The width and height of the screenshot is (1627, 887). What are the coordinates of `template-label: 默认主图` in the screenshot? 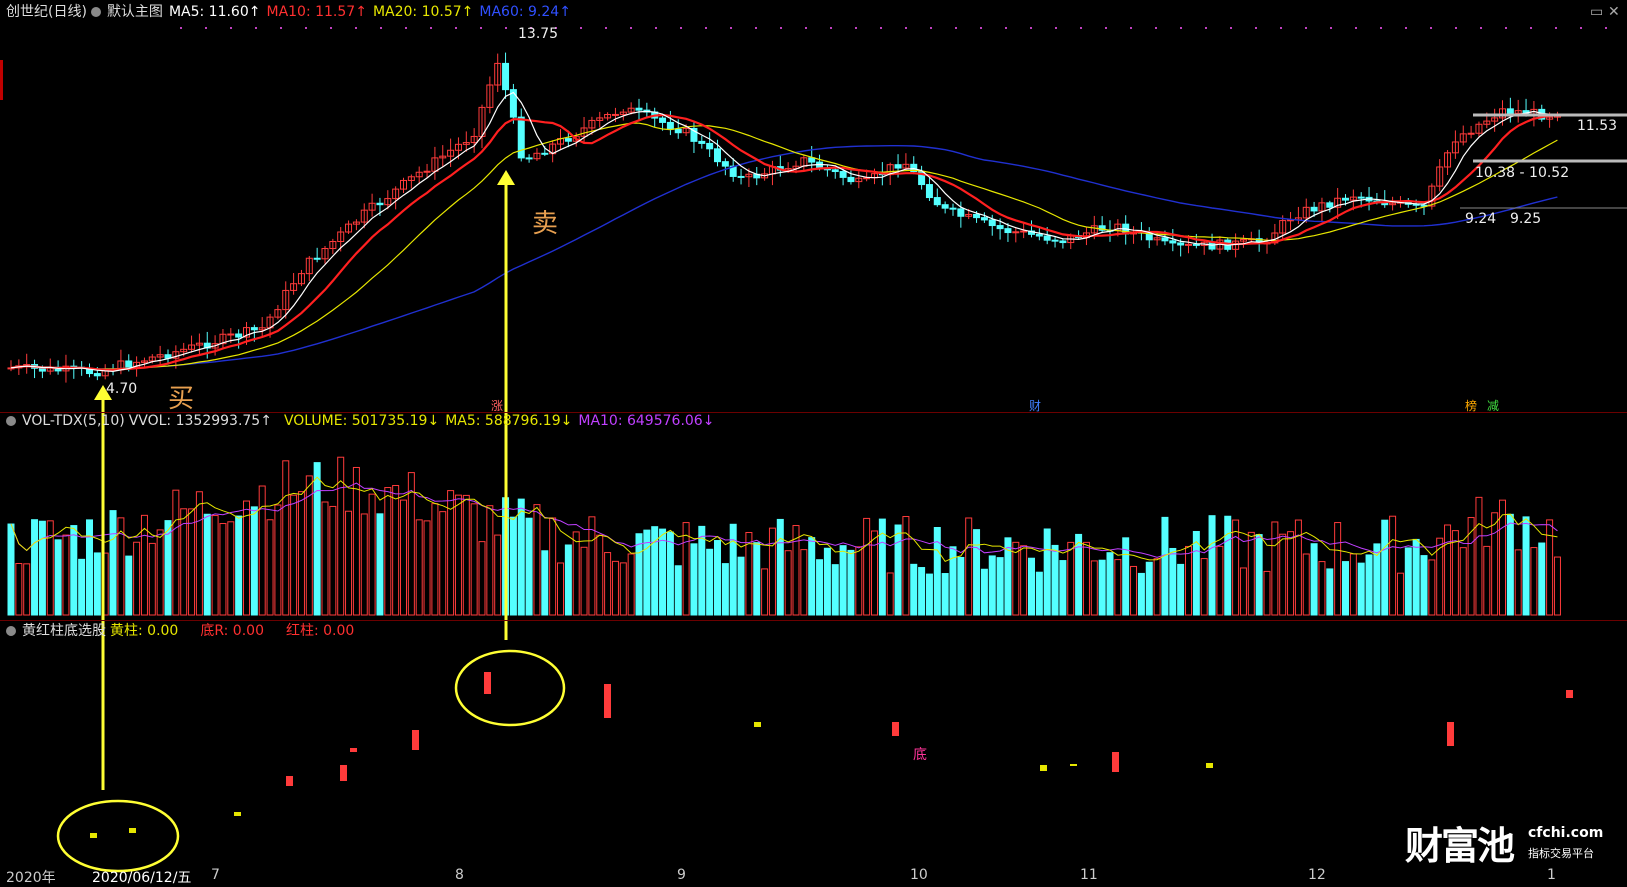 It's located at (135, 12).